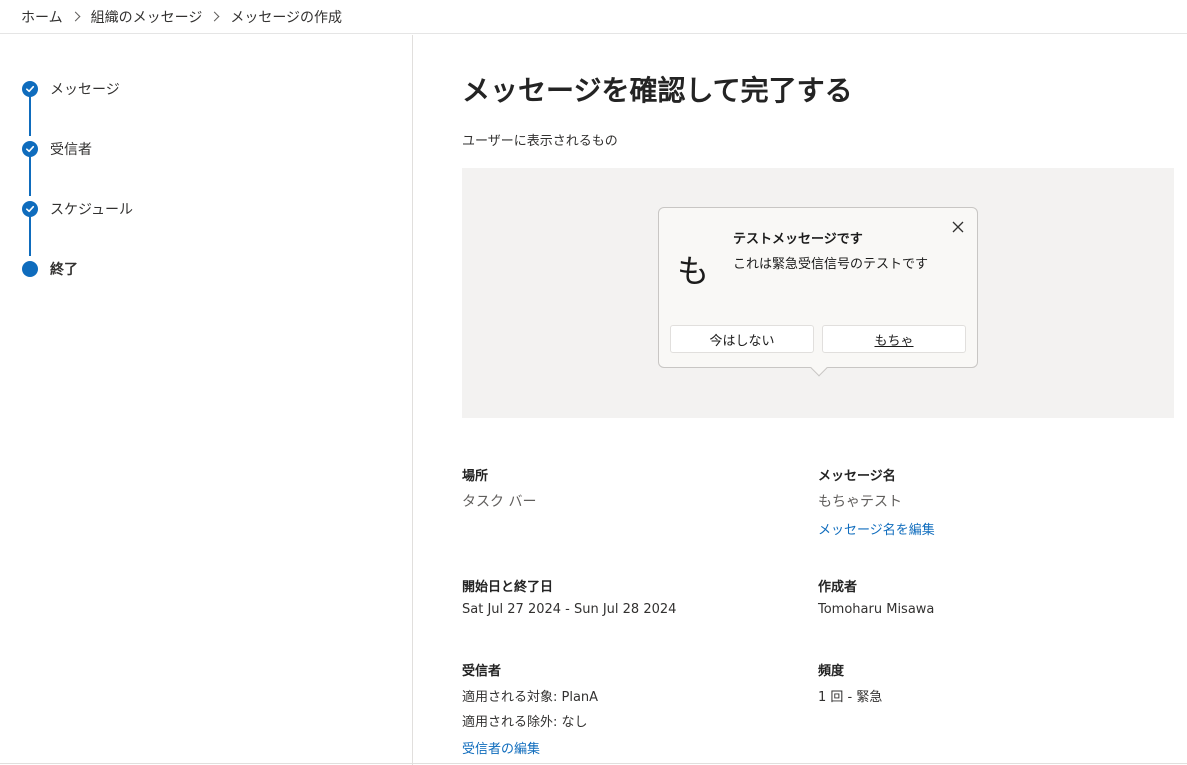  I want to click on step-label: 受信者, so click(71, 150).